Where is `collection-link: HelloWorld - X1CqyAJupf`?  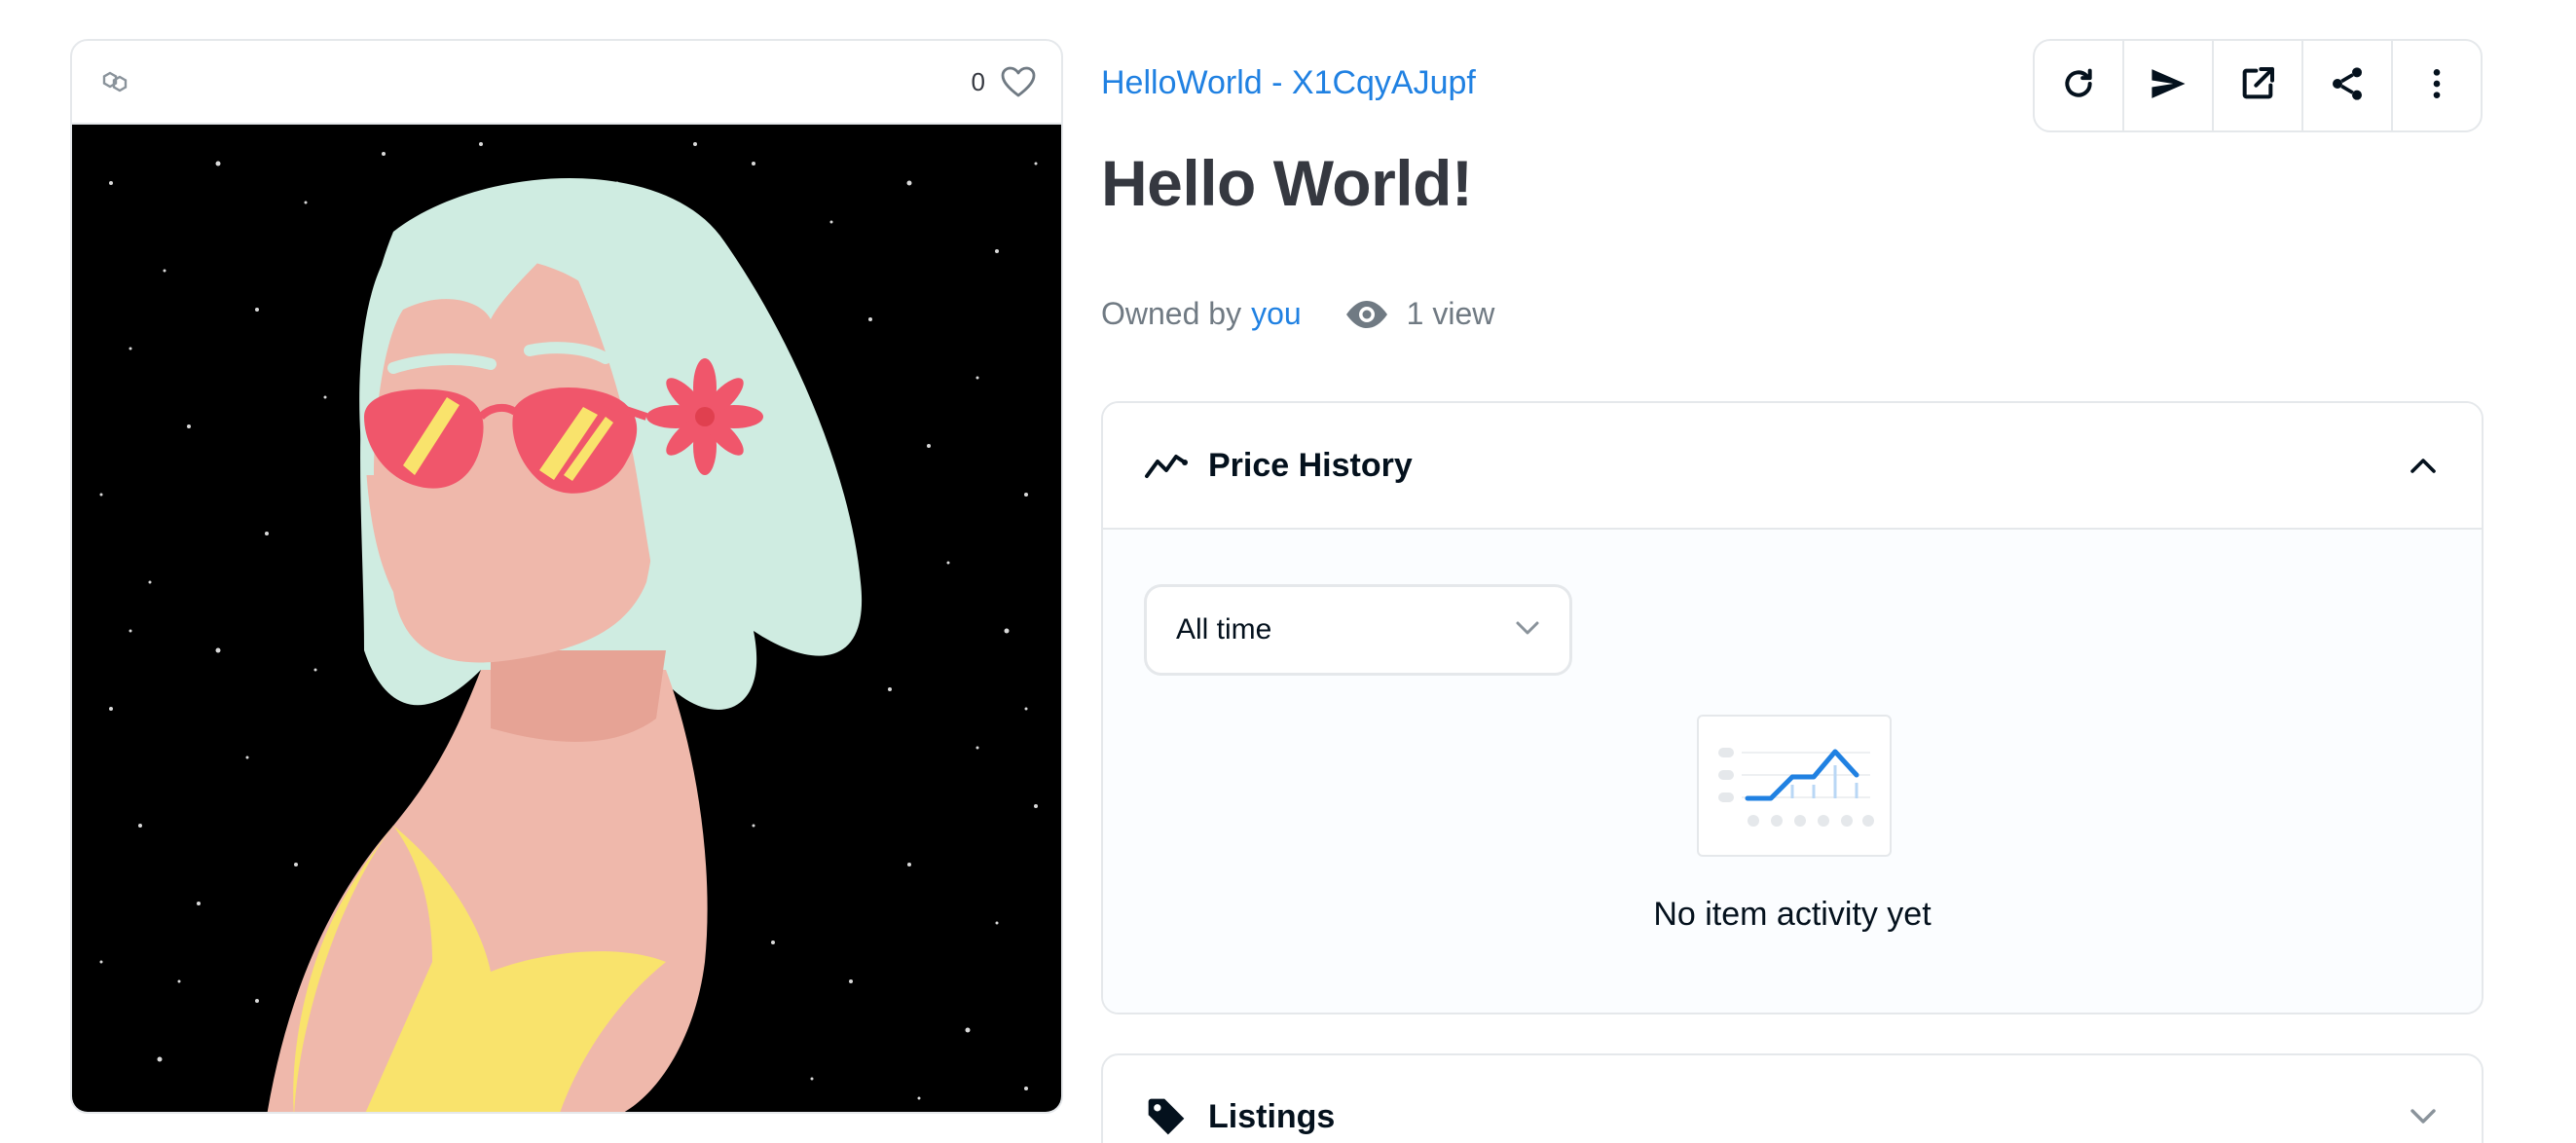
collection-link: HelloWorld - X1CqyAJupf is located at coordinates (1288, 83).